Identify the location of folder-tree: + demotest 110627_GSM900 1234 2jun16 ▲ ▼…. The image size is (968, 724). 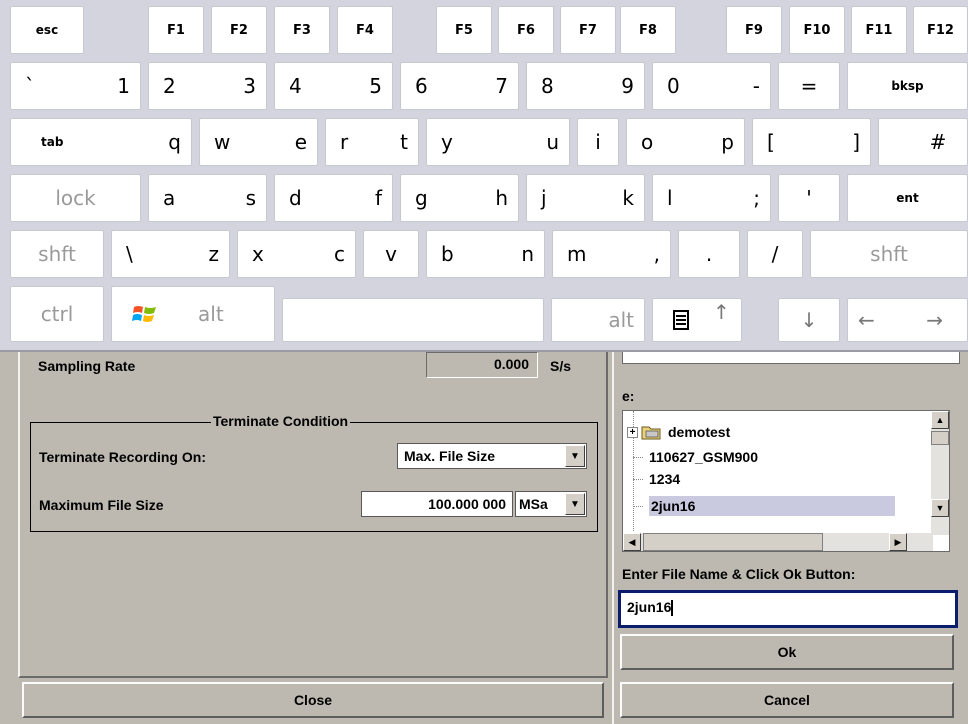
(786, 481).